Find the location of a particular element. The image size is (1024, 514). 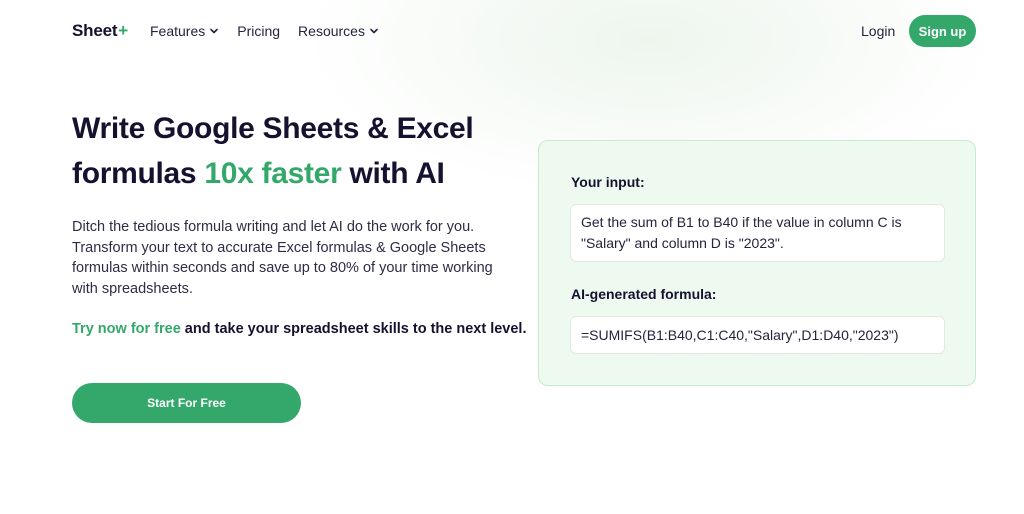

nav-item-label: Resources is located at coordinates (331, 31).